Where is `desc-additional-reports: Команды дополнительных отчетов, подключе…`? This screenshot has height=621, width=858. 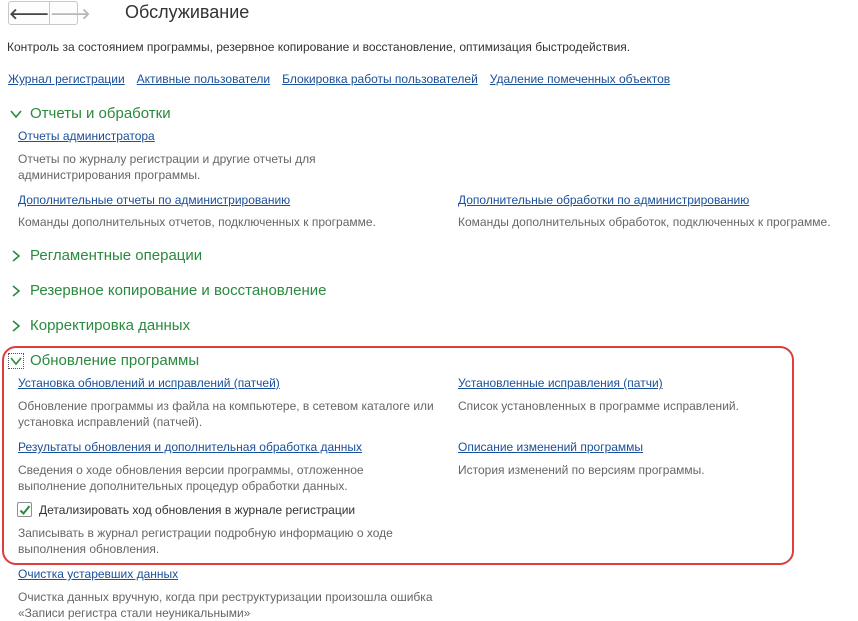 desc-additional-reports: Команды дополнительных отчетов, подключе… is located at coordinates (197, 222).